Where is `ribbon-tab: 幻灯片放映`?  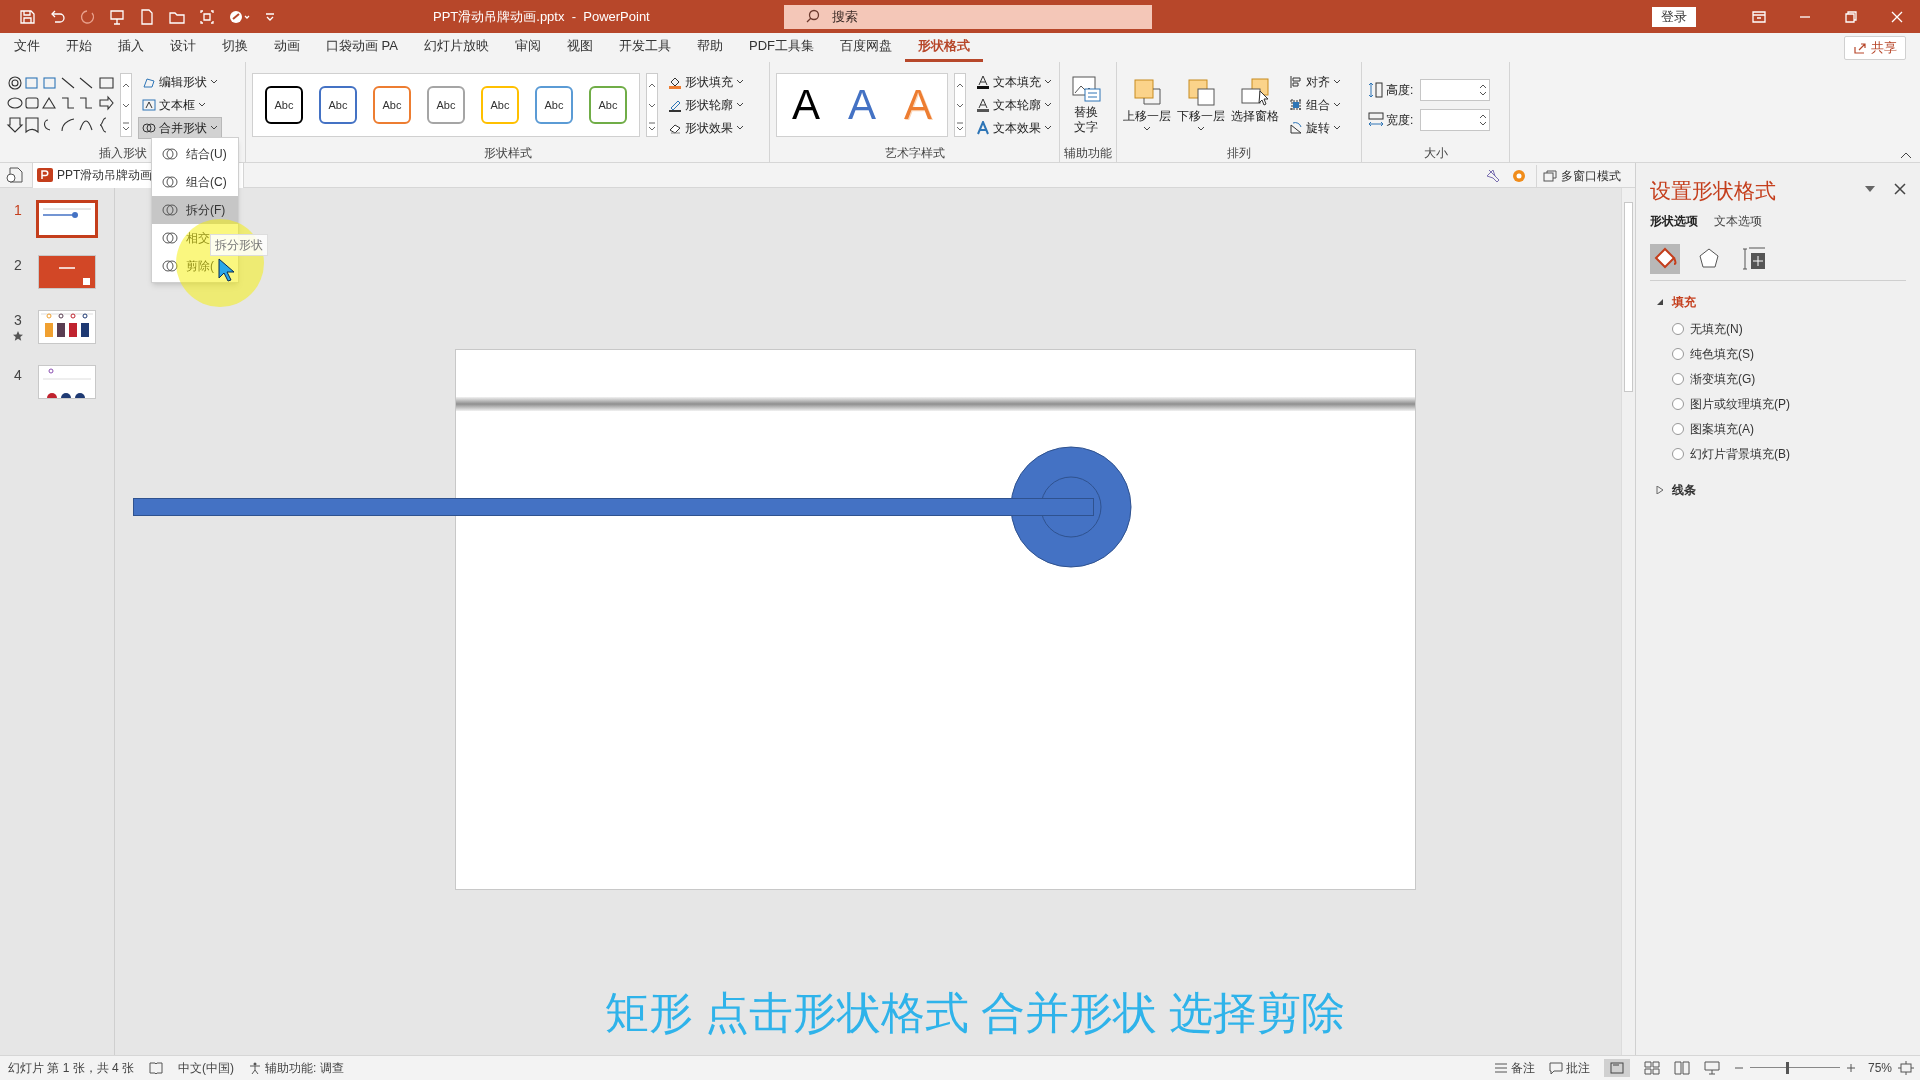 ribbon-tab: 幻灯片放映 is located at coordinates (456, 47).